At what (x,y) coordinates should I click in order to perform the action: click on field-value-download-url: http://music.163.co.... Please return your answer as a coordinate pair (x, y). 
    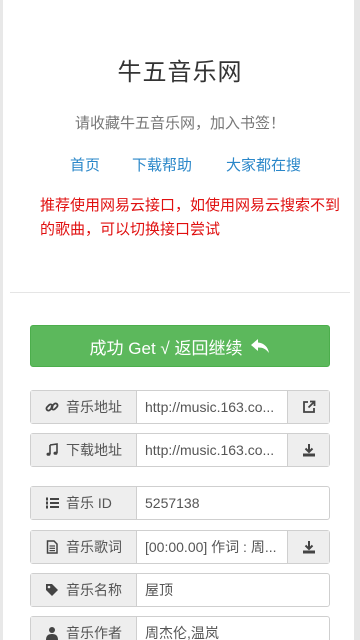
    Looking at the image, I should click on (212, 450).